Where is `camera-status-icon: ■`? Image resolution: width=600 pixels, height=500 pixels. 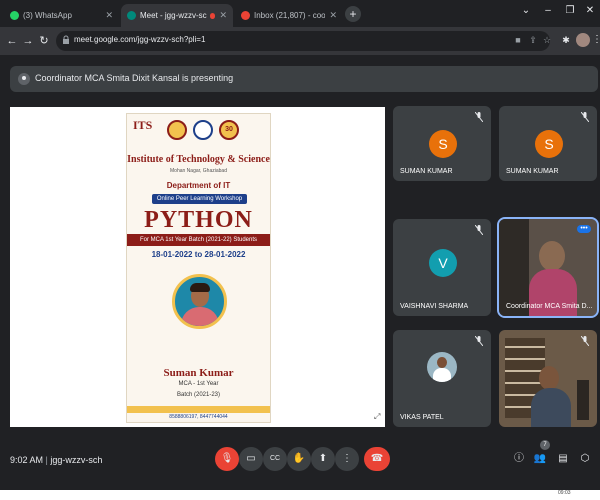
camera-status-icon: ■ is located at coordinates (518, 40).